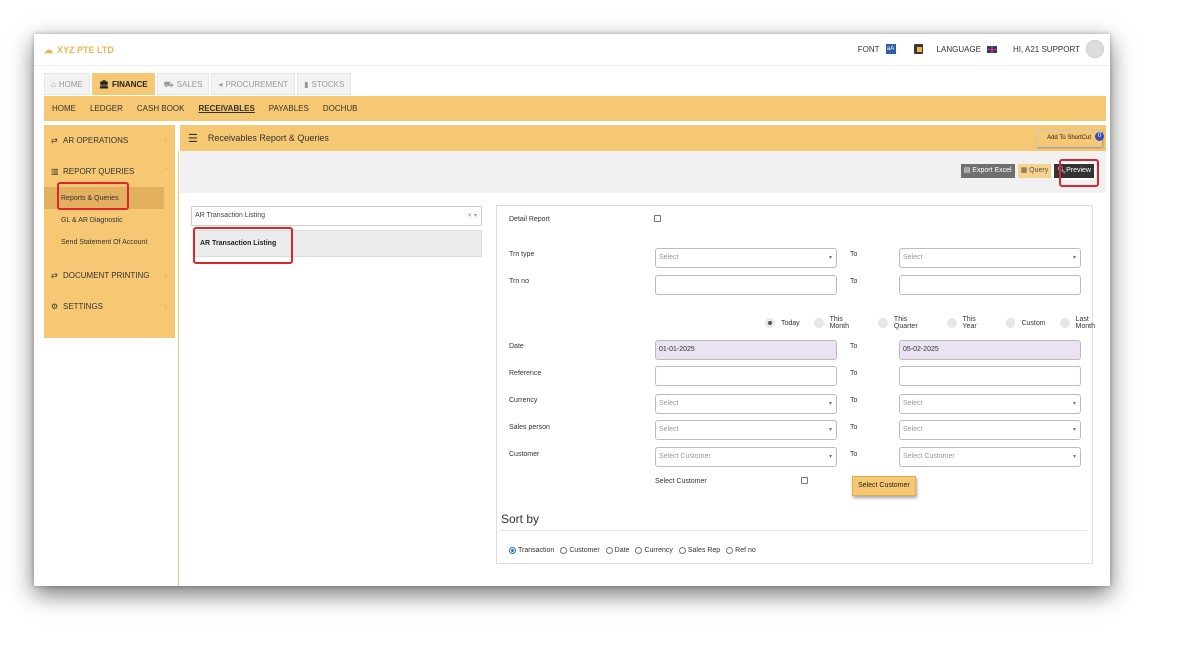 The image size is (1177, 652). Describe the element at coordinates (109, 275) in the screenshot. I see `sidebar-item-document-printing: ⇄ DOCUMENT PRINTING ›` at that location.